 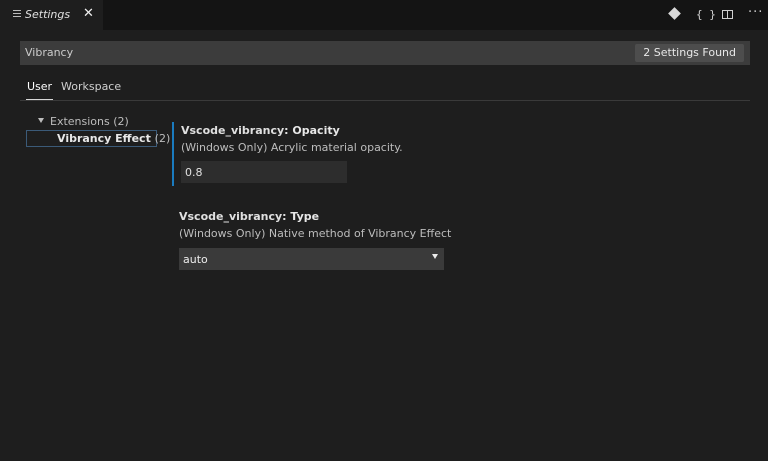 What do you see at coordinates (385, 53) in the screenshot?
I see `settings-search-input: Vibrancy 2 Settings Found` at bounding box center [385, 53].